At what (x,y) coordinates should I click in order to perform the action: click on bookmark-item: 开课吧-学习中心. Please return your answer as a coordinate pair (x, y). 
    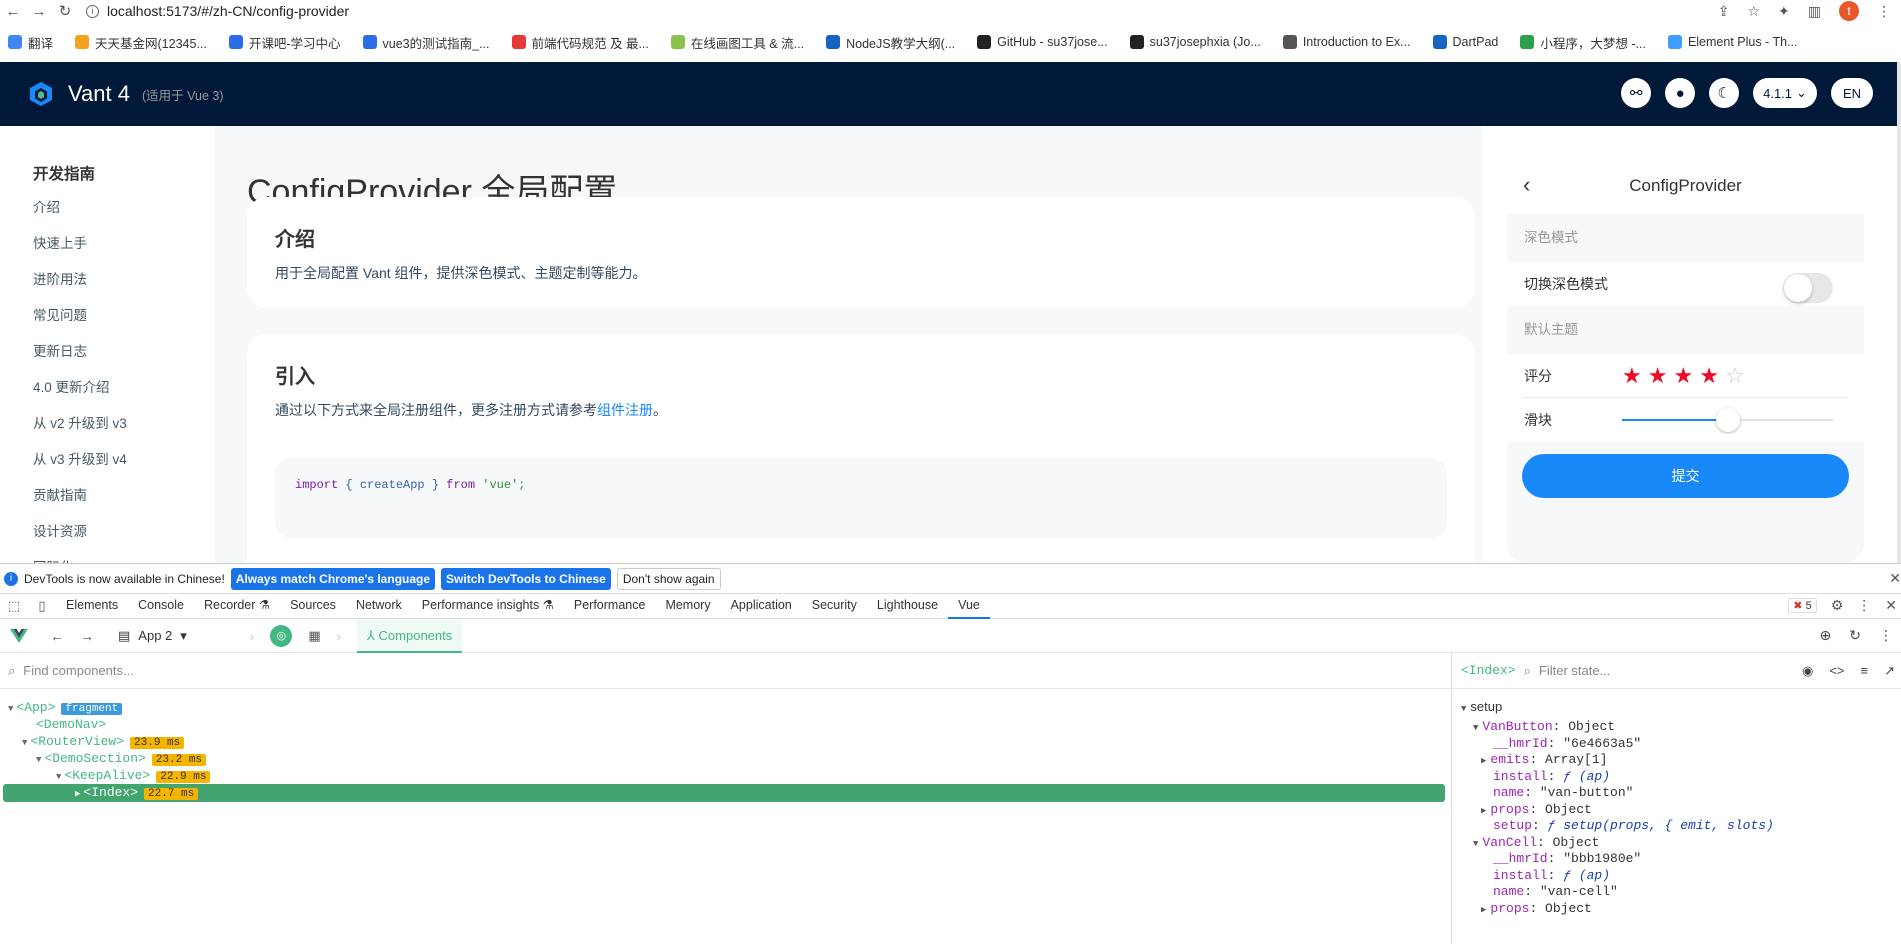
    Looking at the image, I should click on (284, 42).